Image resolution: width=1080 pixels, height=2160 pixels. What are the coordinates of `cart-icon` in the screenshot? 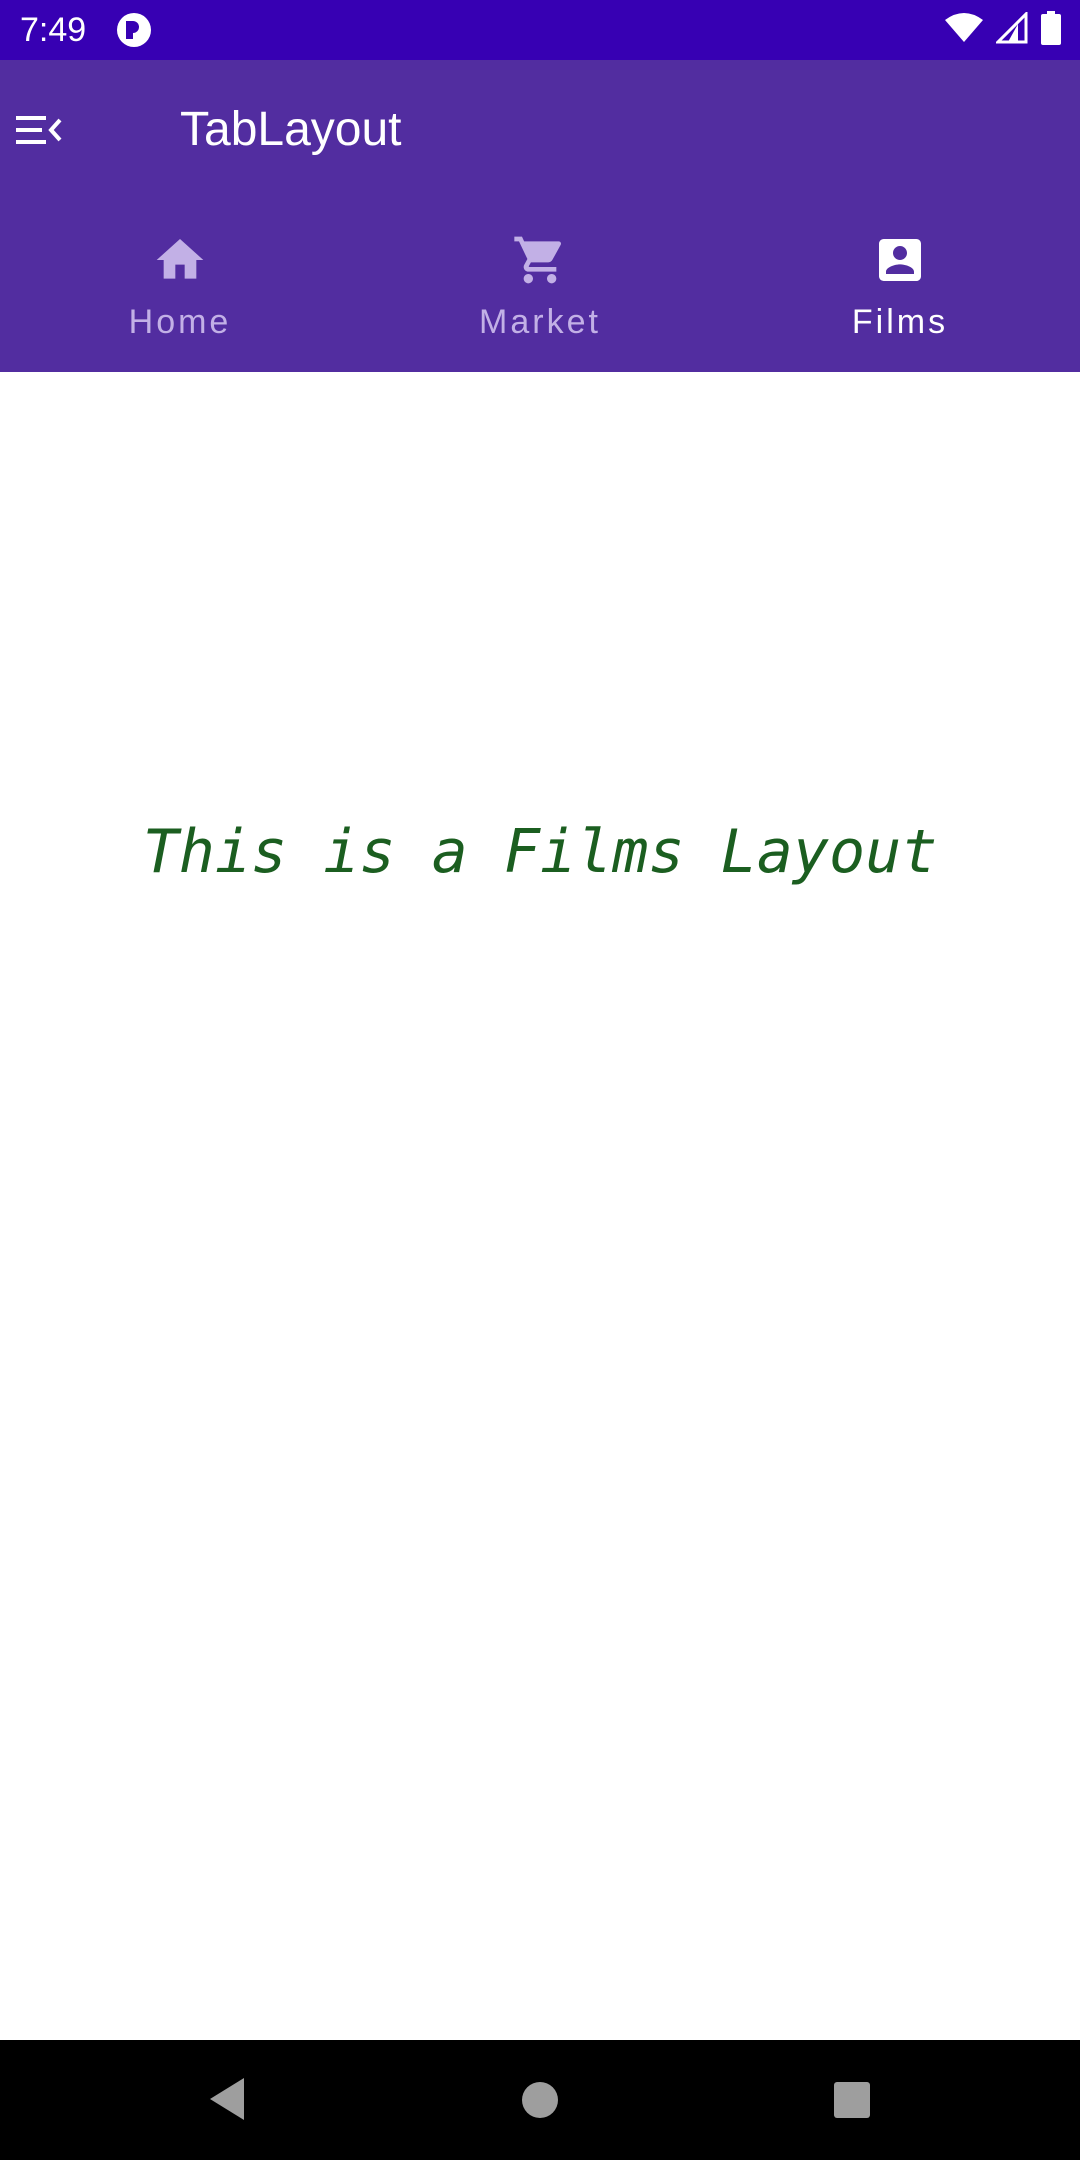 It's located at (540, 260).